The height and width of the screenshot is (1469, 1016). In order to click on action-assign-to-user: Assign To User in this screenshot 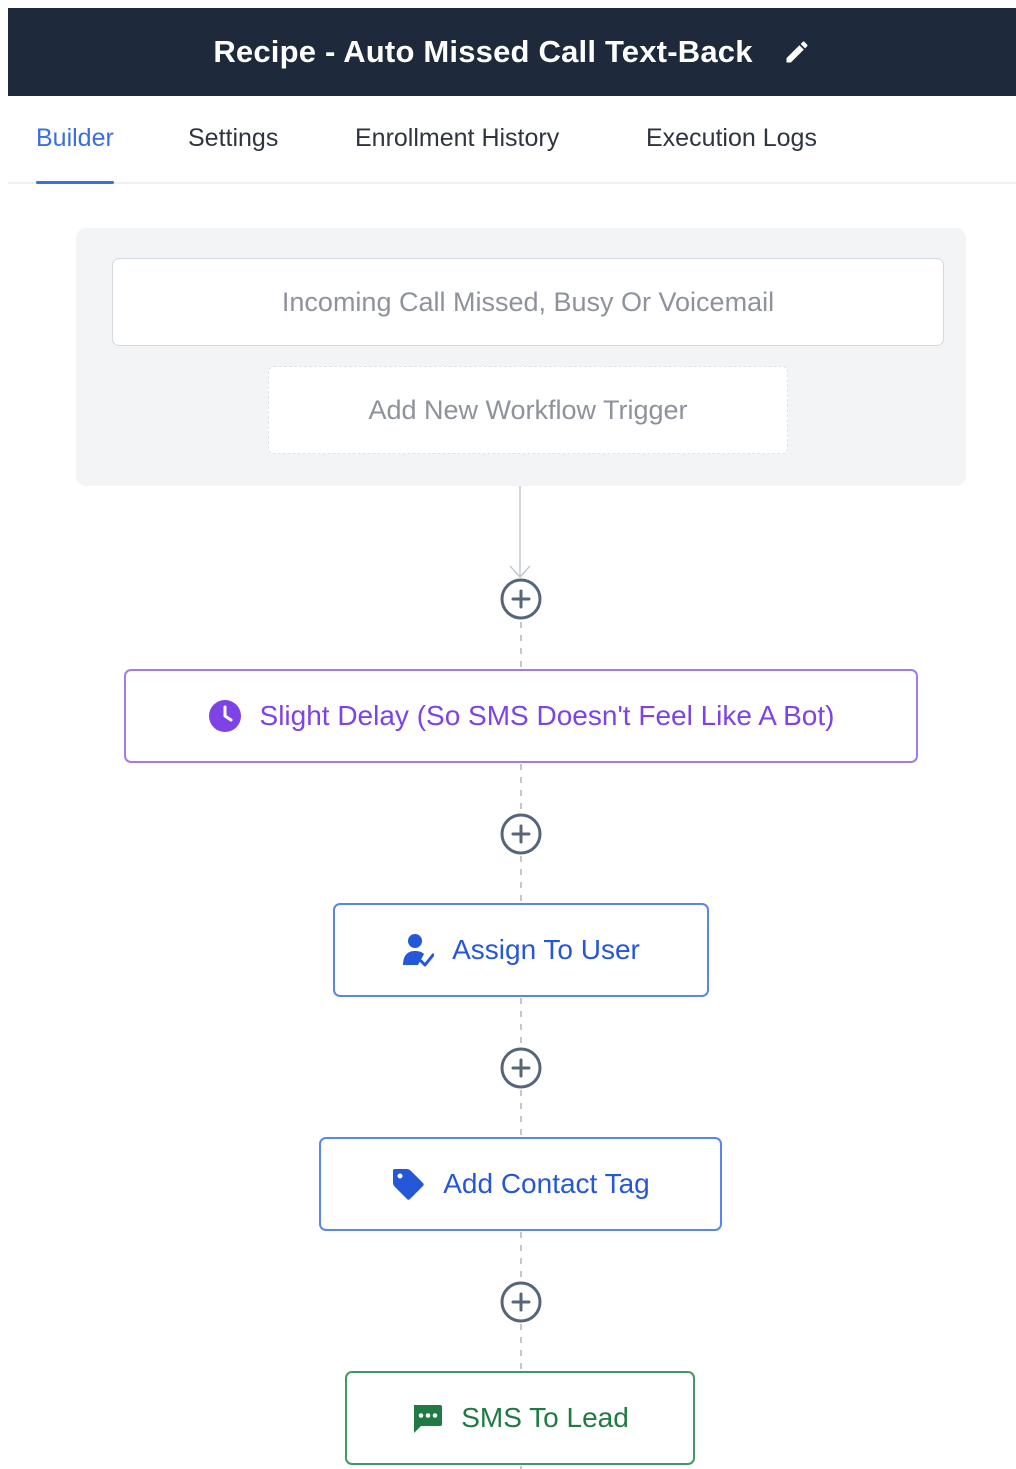, I will do `click(521, 950)`.